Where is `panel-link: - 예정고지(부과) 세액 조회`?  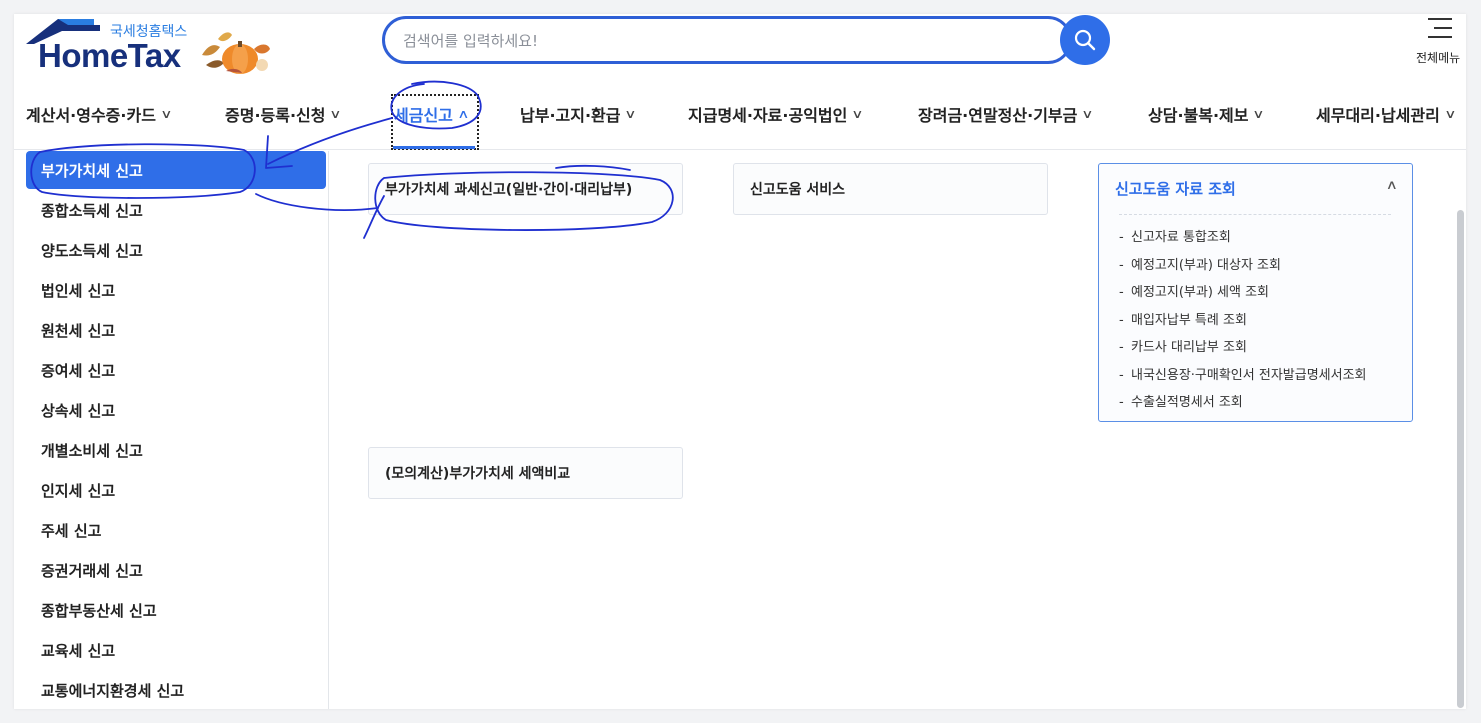 panel-link: - 예정고지(부과) 세액 조회 is located at coordinates (1194, 290).